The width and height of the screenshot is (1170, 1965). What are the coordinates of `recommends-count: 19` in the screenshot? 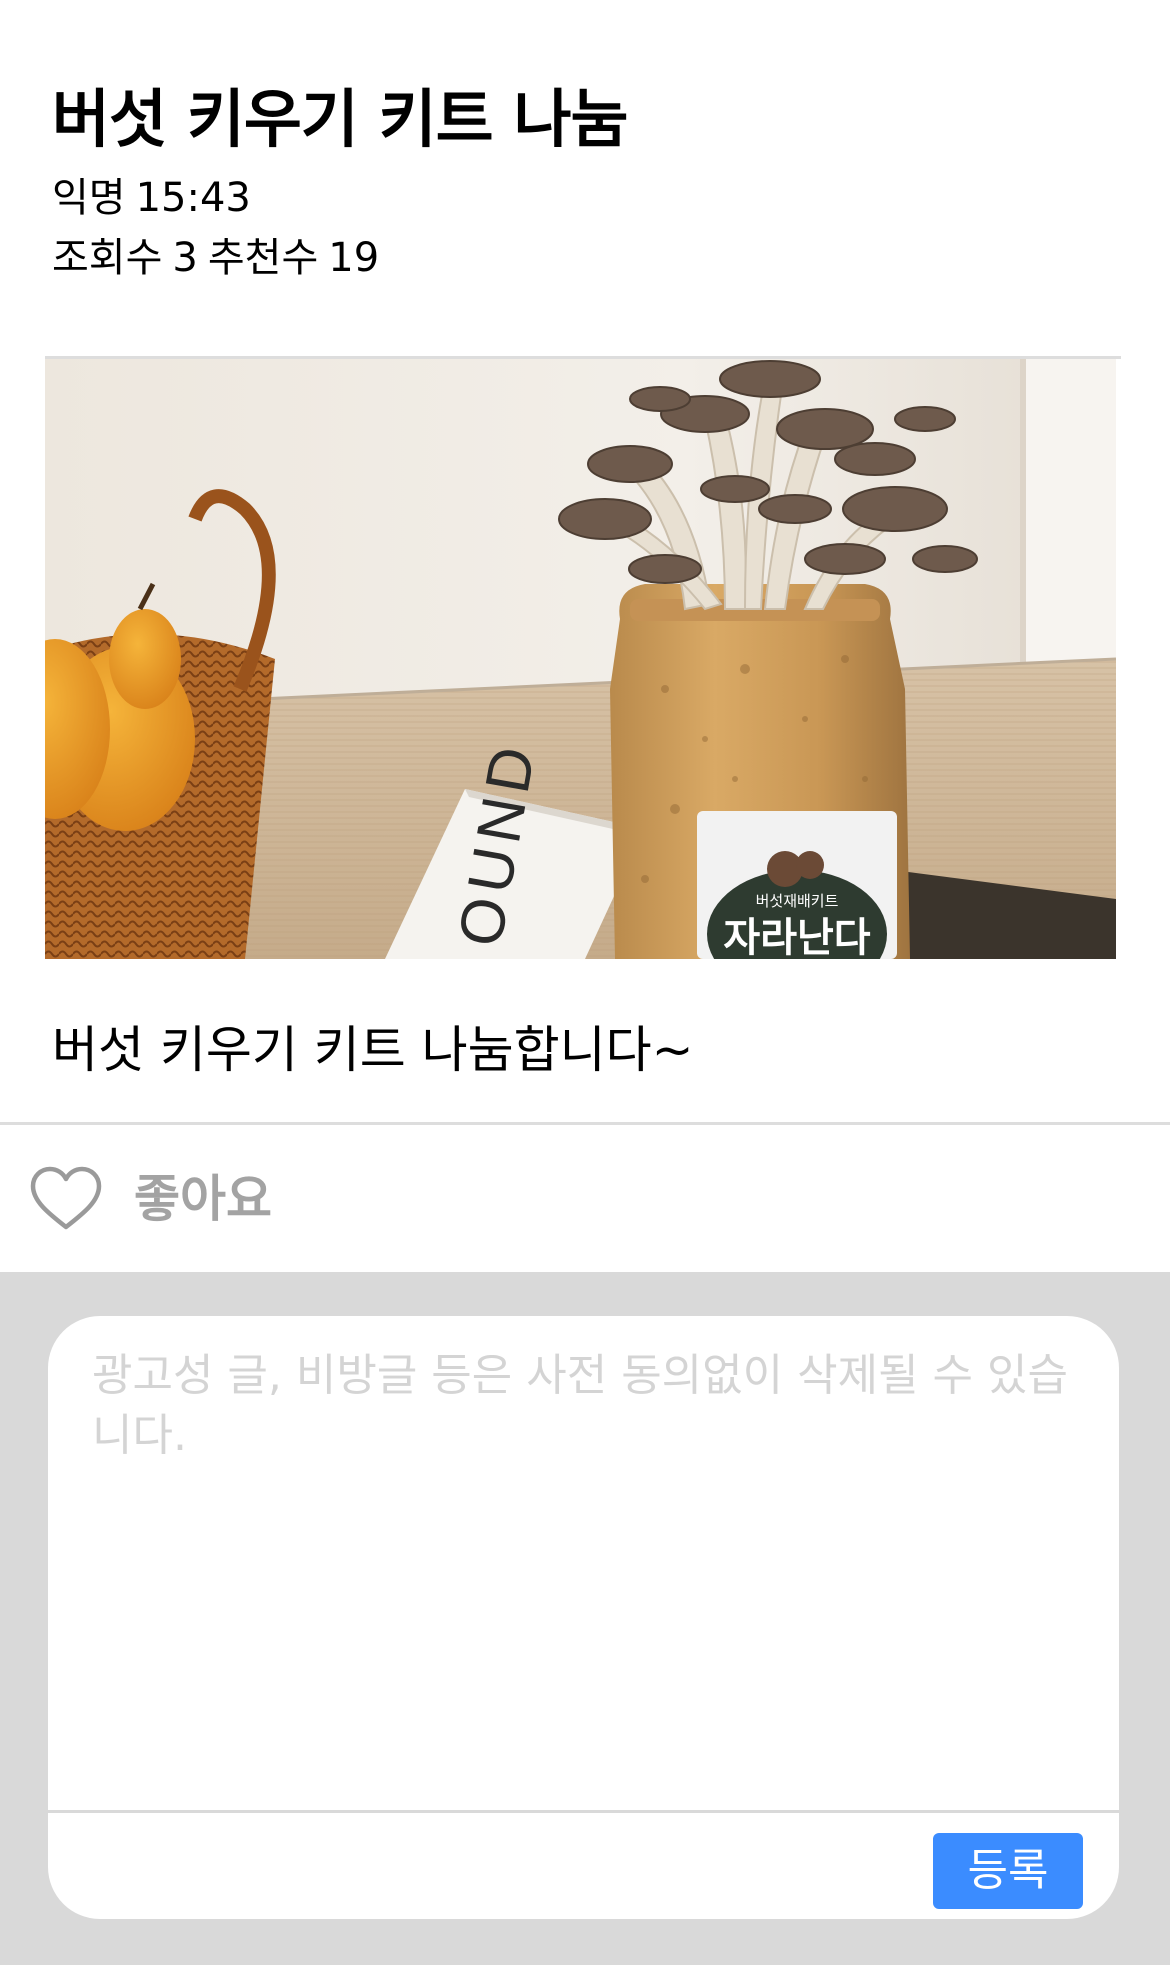 It's located at (354, 258).